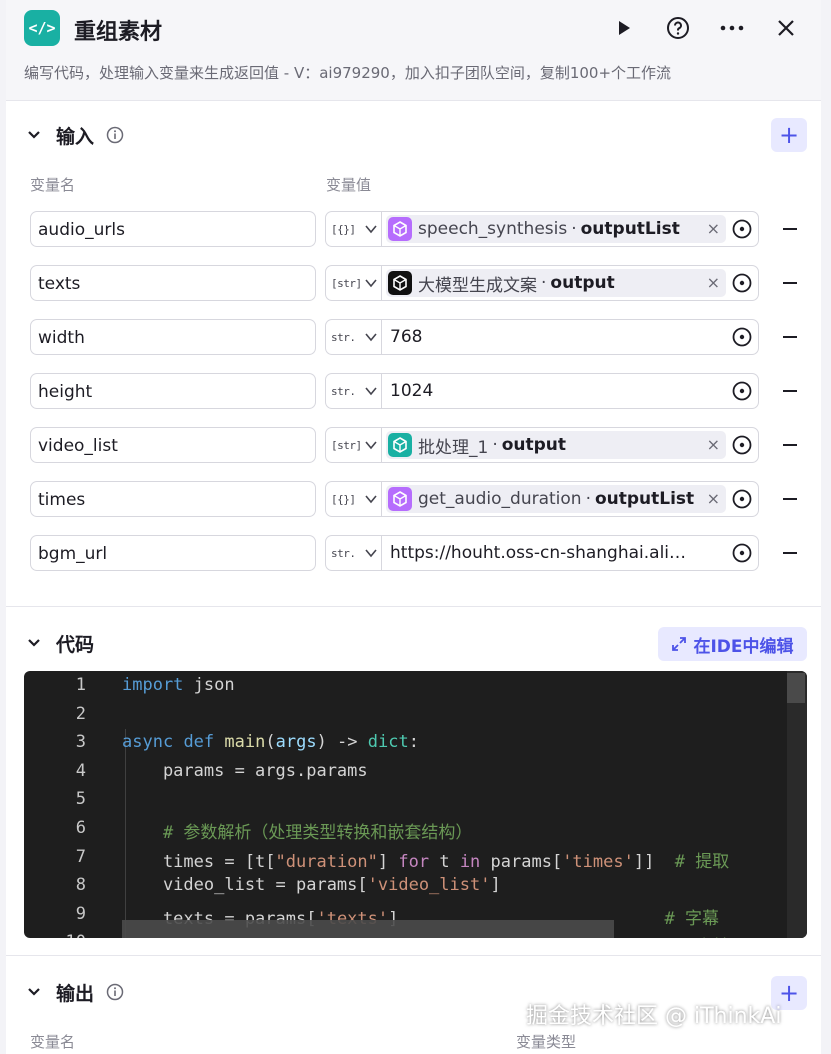  I want to click on variable-name-input: texts, so click(173, 283).